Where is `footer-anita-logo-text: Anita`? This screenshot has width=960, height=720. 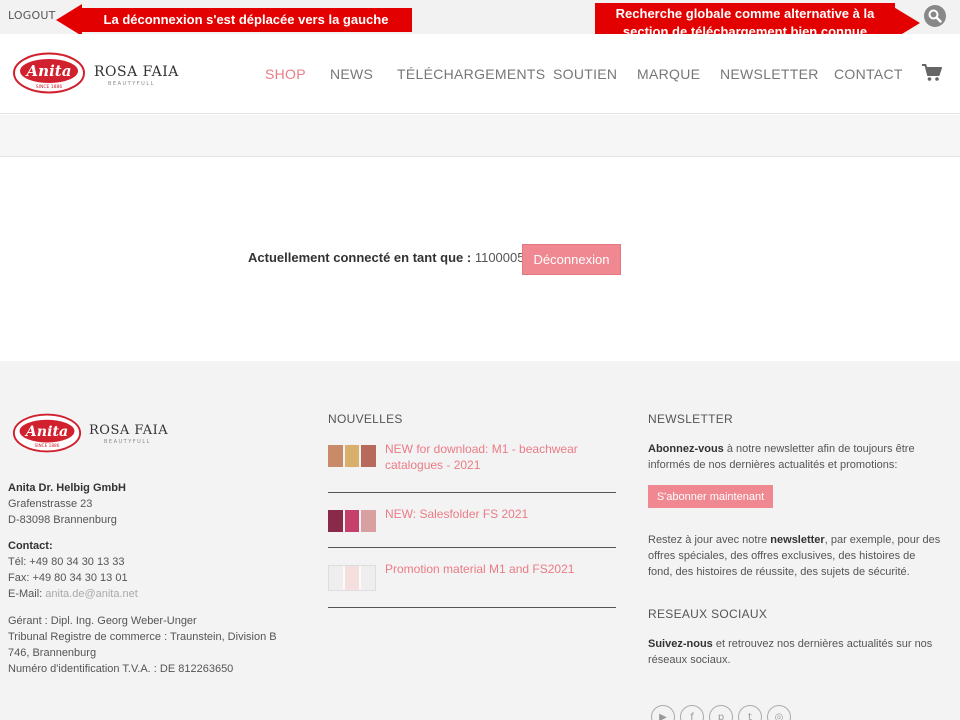 footer-anita-logo-text: Anita is located at coordinates (46, 432).